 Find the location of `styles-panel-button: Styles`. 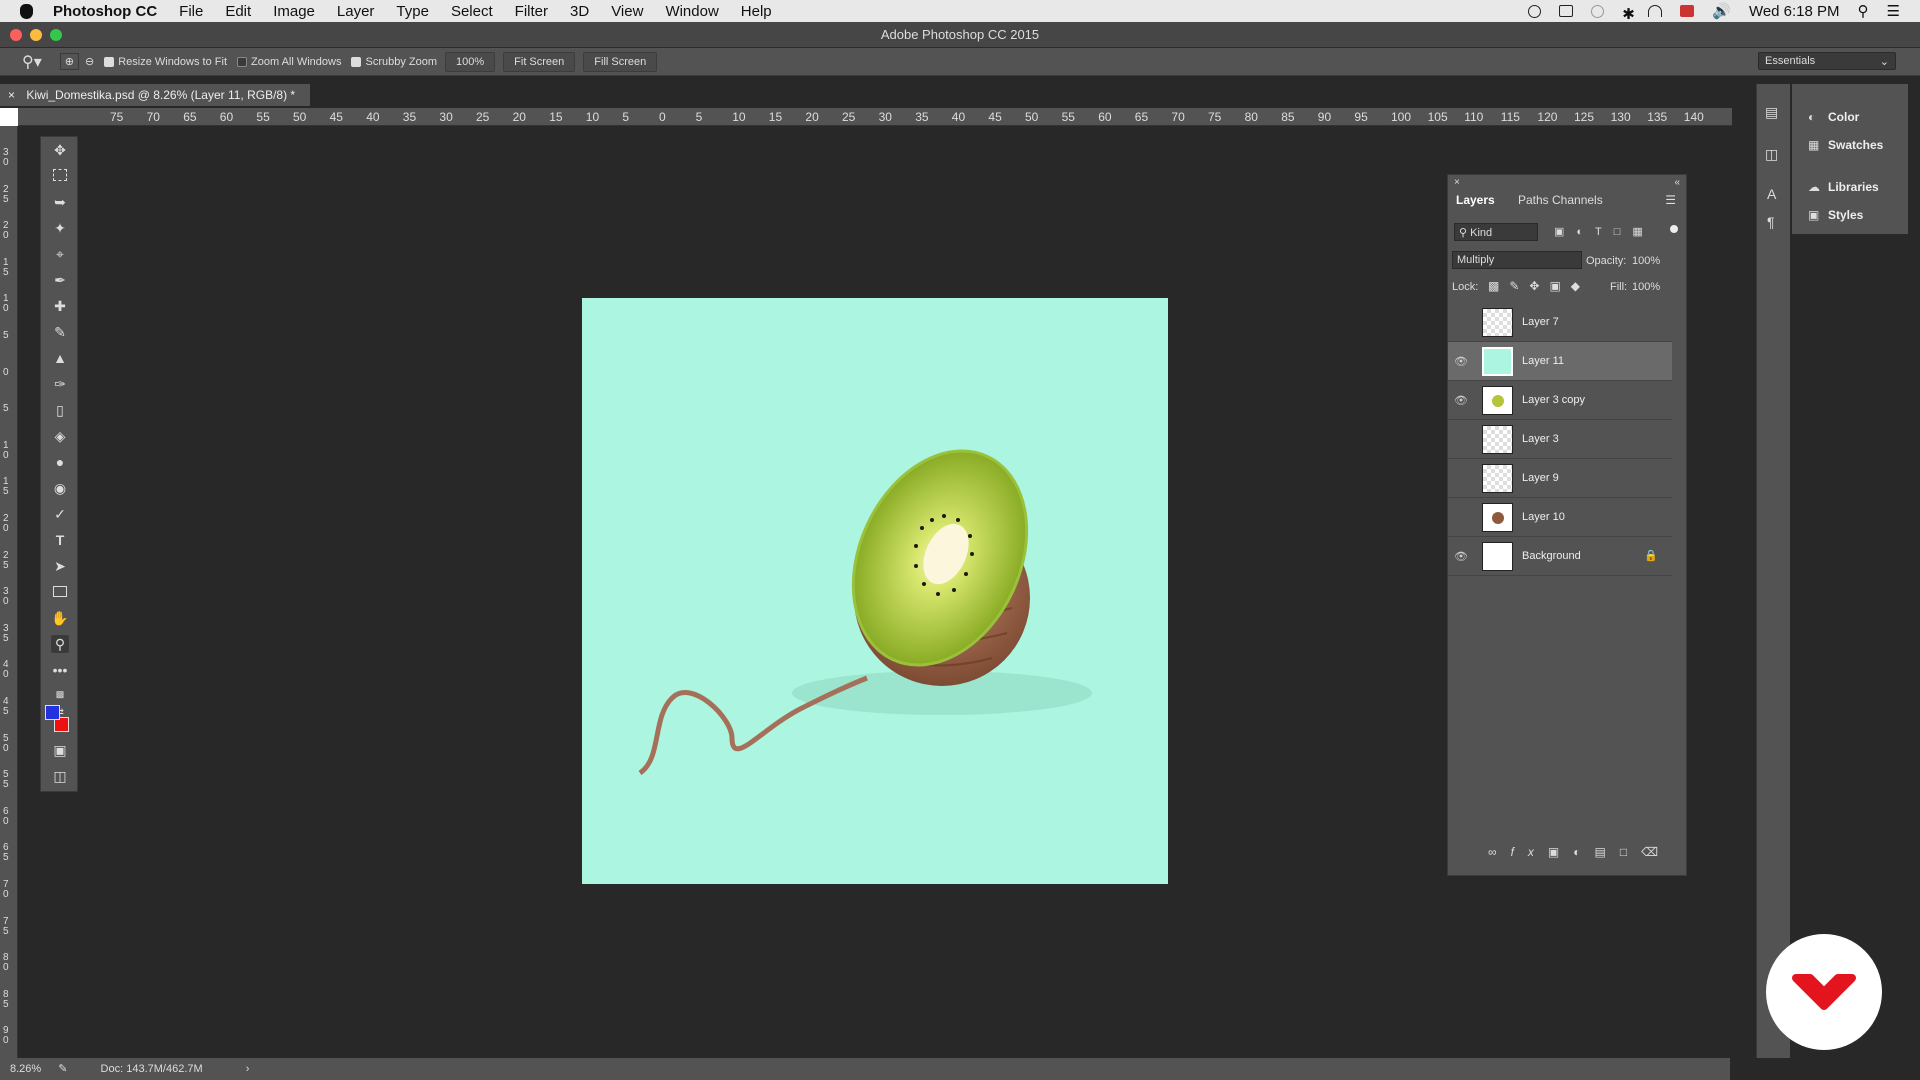

styles-panel-button: Styles is located at coordinates (1845, 215).